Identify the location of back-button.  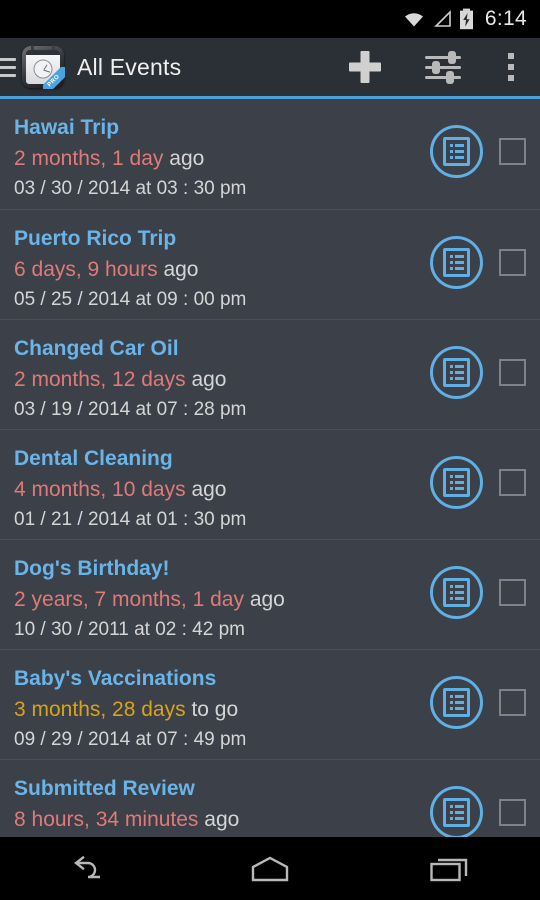
(90, 868).